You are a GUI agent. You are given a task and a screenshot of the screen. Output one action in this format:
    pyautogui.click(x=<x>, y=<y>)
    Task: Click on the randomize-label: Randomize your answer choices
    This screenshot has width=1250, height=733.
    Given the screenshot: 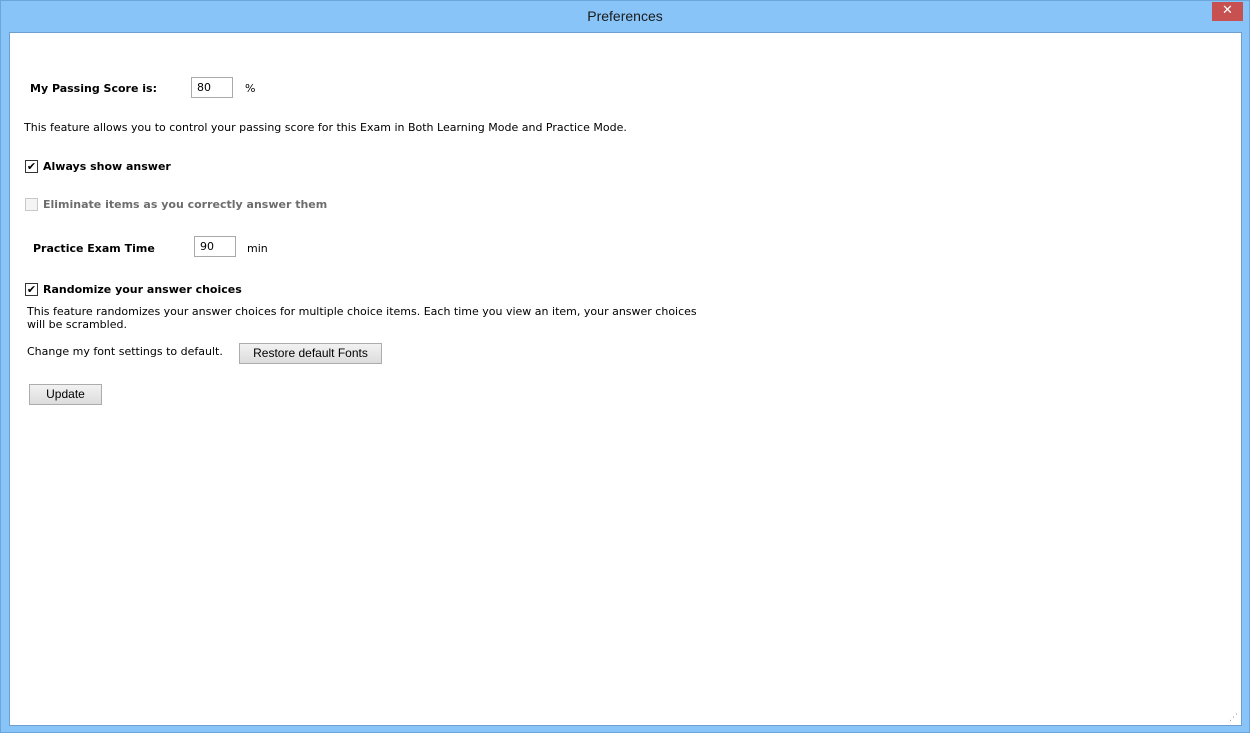 What is the action you would take?
    pyautogui.click(x=142, y=289)
    